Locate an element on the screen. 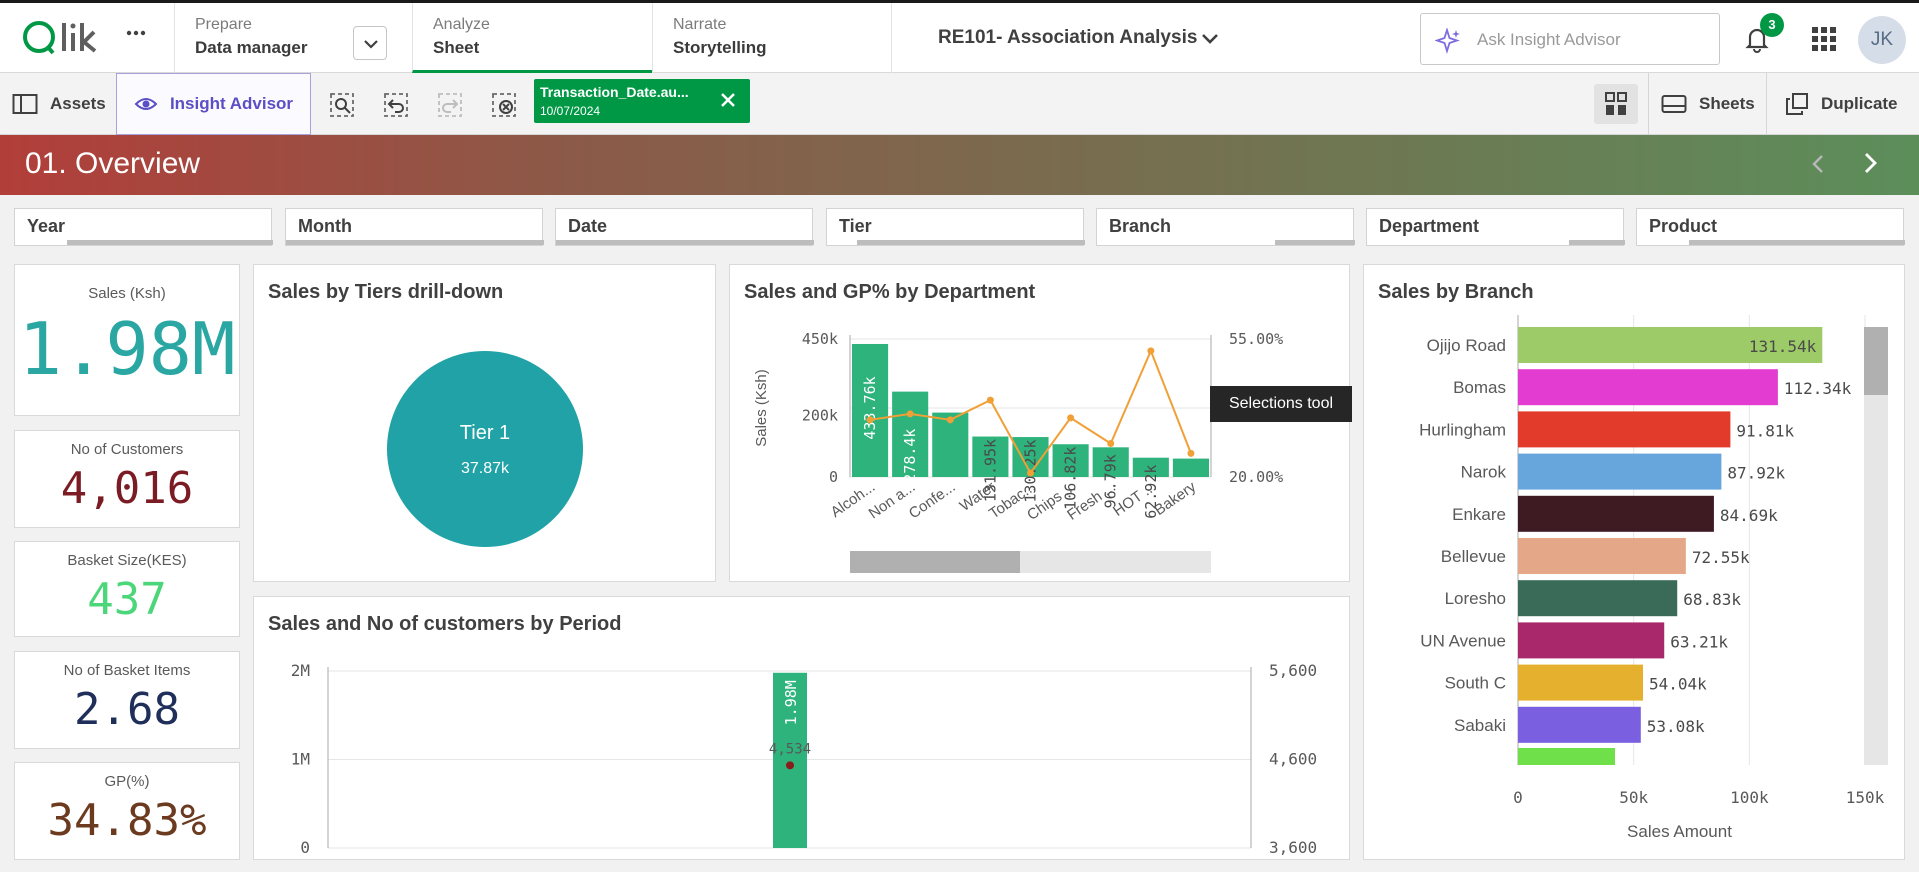 Image resolution: width=1919 pixels, height=872 pixels. step-forward-icon is located at coordinates (450, 105).